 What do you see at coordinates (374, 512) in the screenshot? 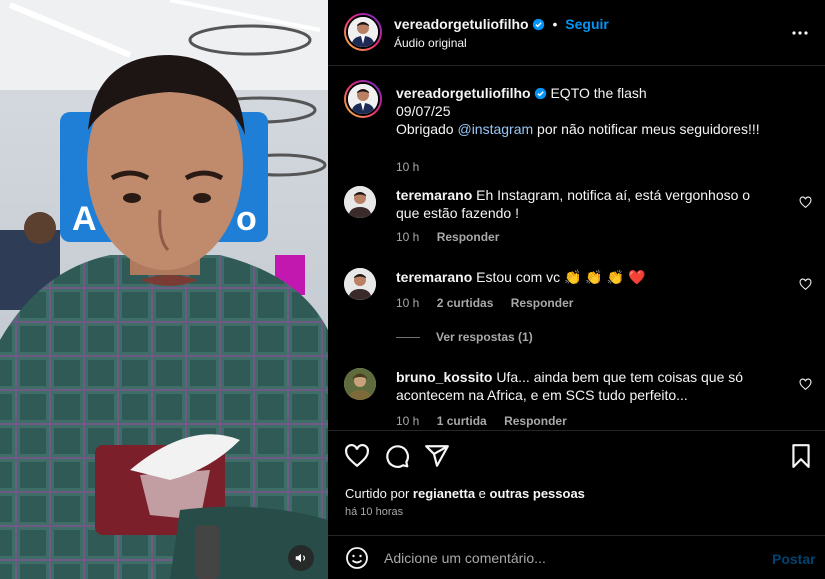
I see `post-timestamp: há 10 horas` at bounding box center [374, 512].